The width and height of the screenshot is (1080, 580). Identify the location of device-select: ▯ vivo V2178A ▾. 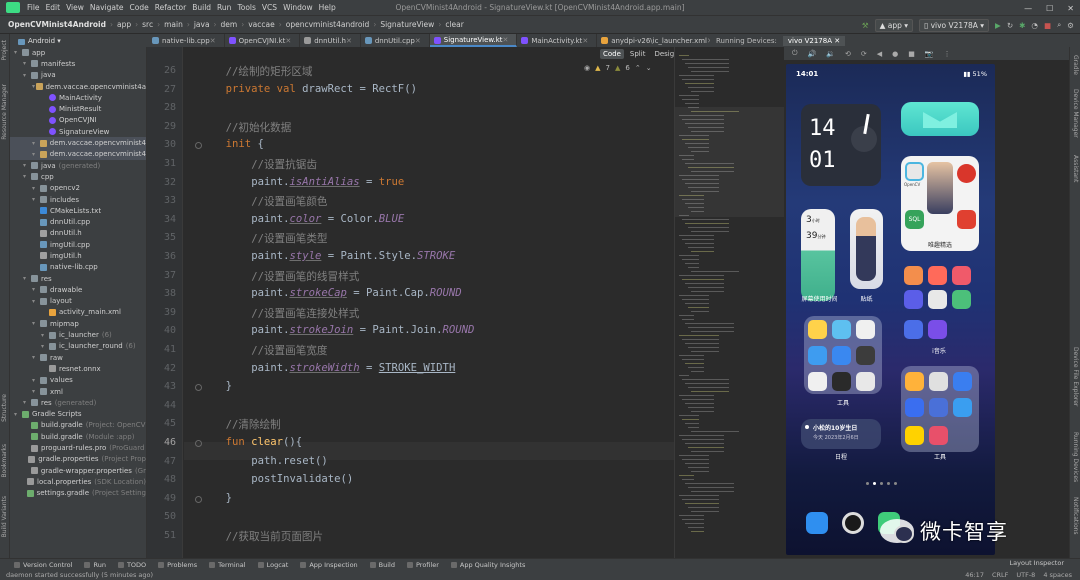
(954, 25).